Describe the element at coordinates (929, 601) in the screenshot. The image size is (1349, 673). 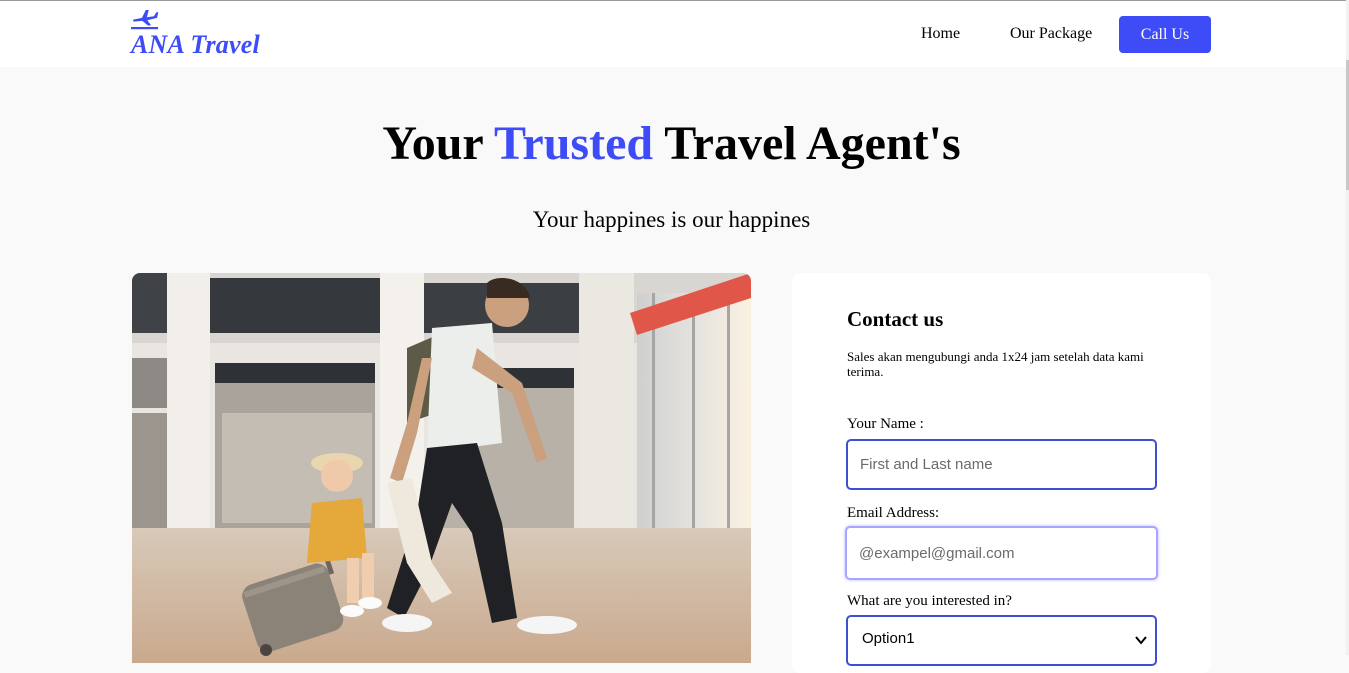
I see `interest-label: What are you interested in?` at that location.